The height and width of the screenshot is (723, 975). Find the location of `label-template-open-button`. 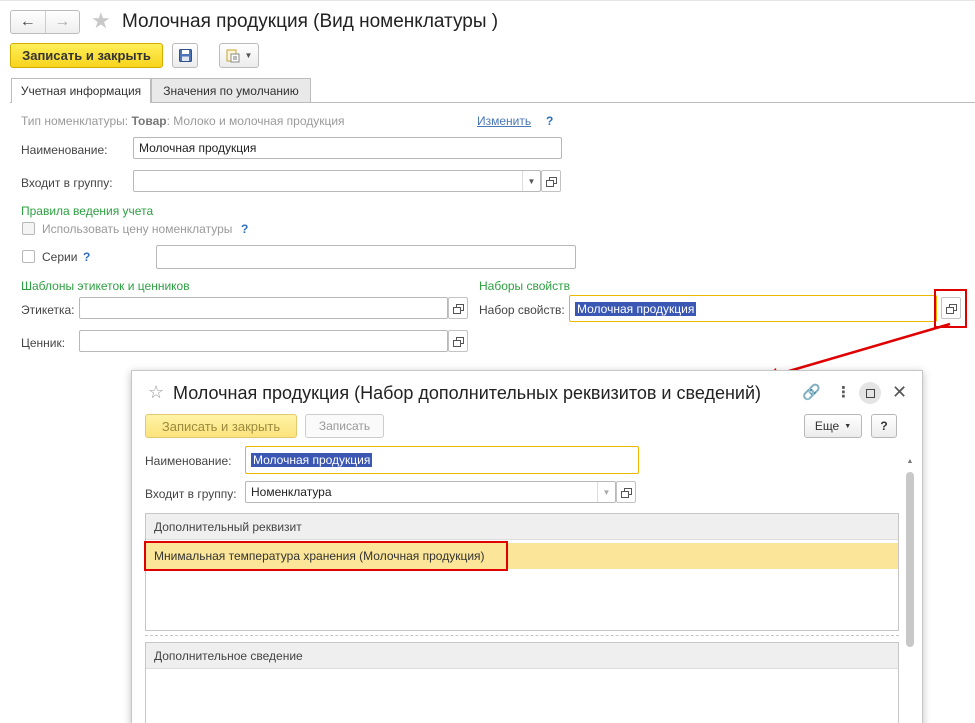

label-template-open-button is located at coordinates (458, 308).